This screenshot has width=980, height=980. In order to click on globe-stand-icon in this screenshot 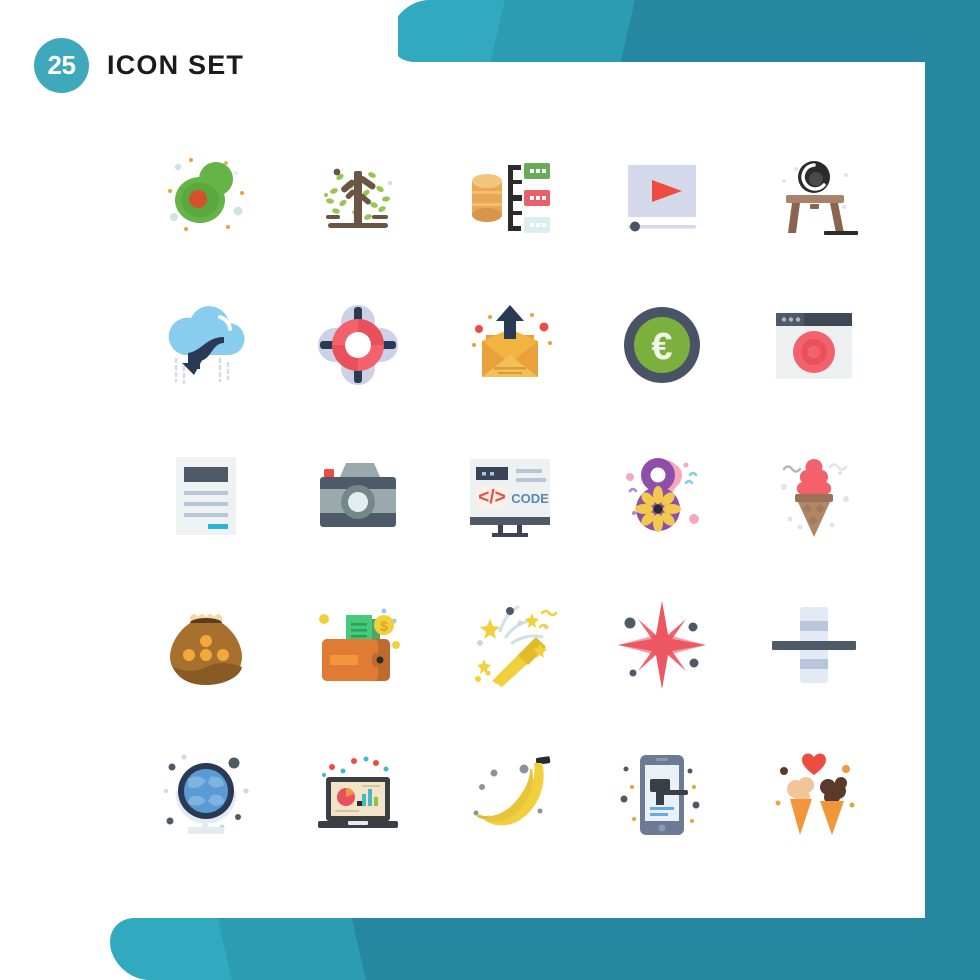, I will do `click(206, 794)`.